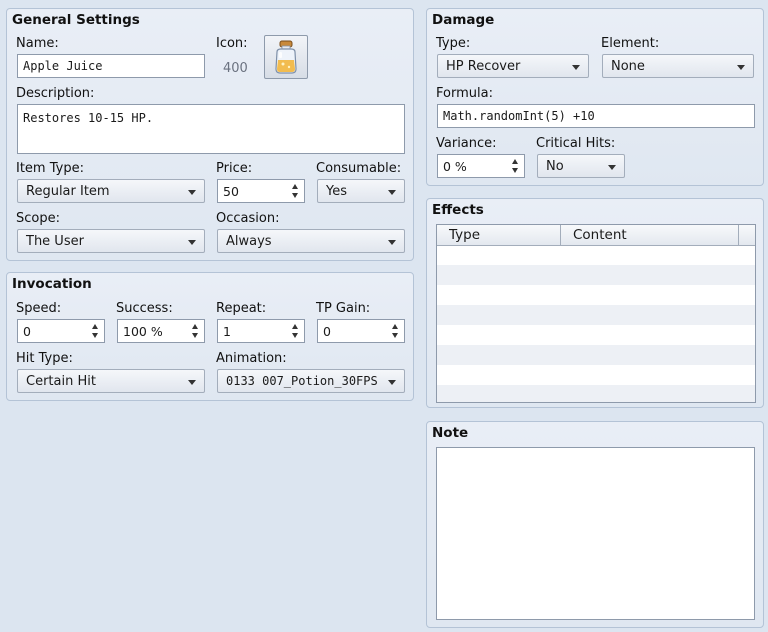 The image size is (768, 632). What do you see at coordinates (466, 143) in the screenshot?
I see `variance-label: Variance:` at bounding box center [466, 143].